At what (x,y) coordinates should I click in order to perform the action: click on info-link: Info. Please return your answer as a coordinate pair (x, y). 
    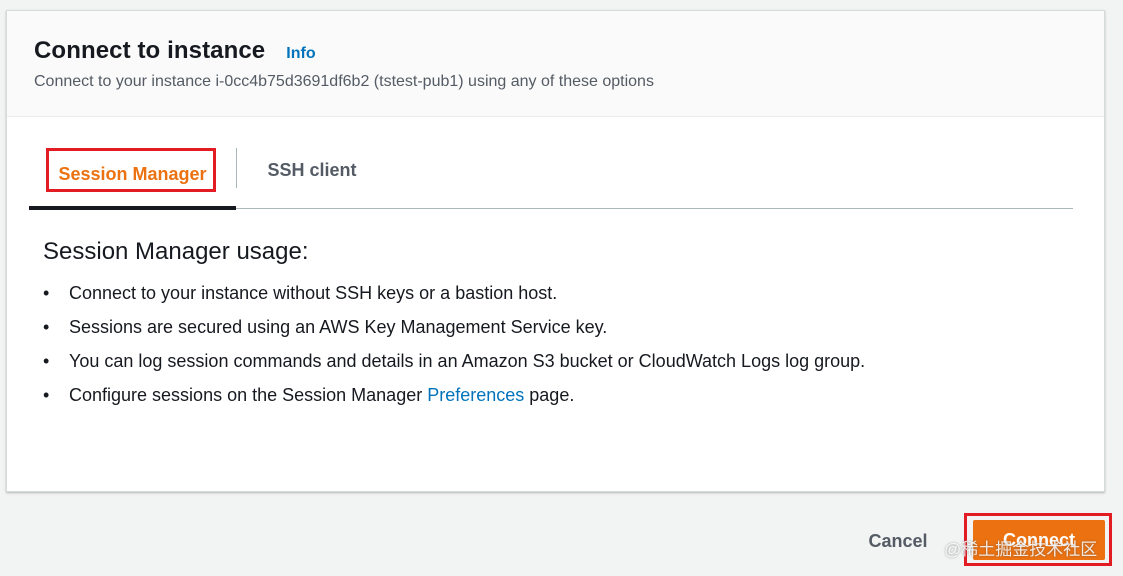
    Looking at the image, I should click on (300, 54).